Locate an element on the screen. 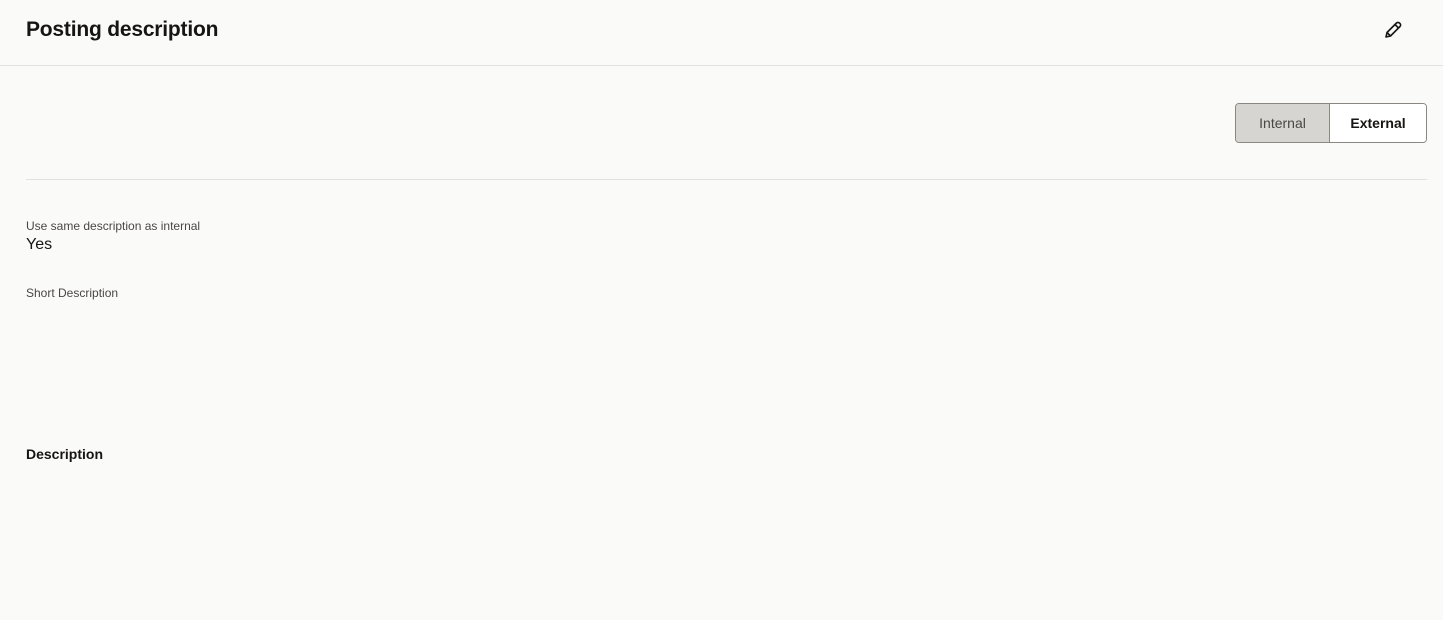 The image size is (1443, 620). internal-external-toggle: Internal External is located at coordinates (1331, 123).